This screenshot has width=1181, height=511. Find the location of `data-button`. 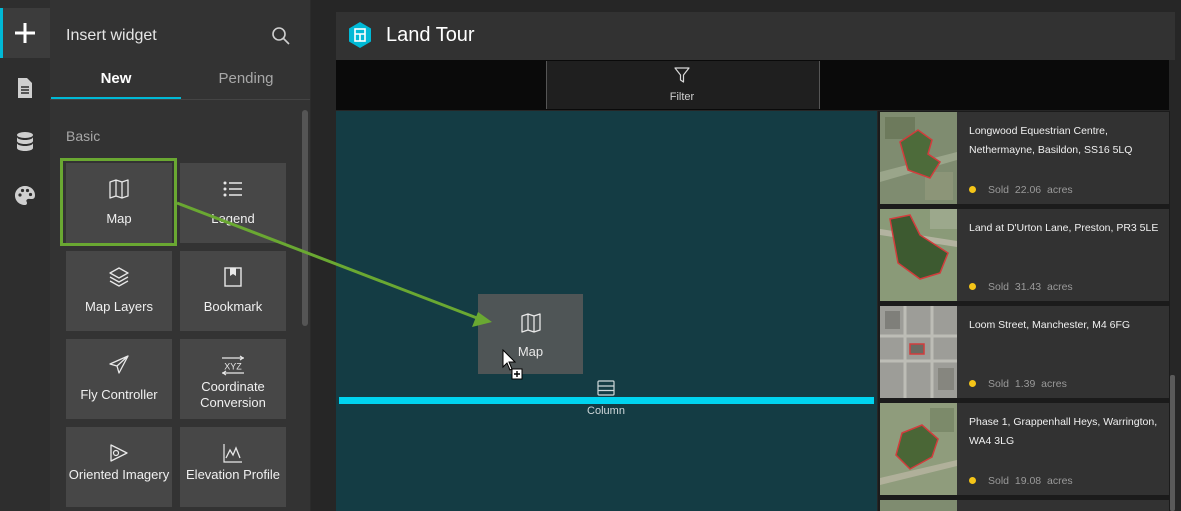

data-button is located at coordinates (25, 142).